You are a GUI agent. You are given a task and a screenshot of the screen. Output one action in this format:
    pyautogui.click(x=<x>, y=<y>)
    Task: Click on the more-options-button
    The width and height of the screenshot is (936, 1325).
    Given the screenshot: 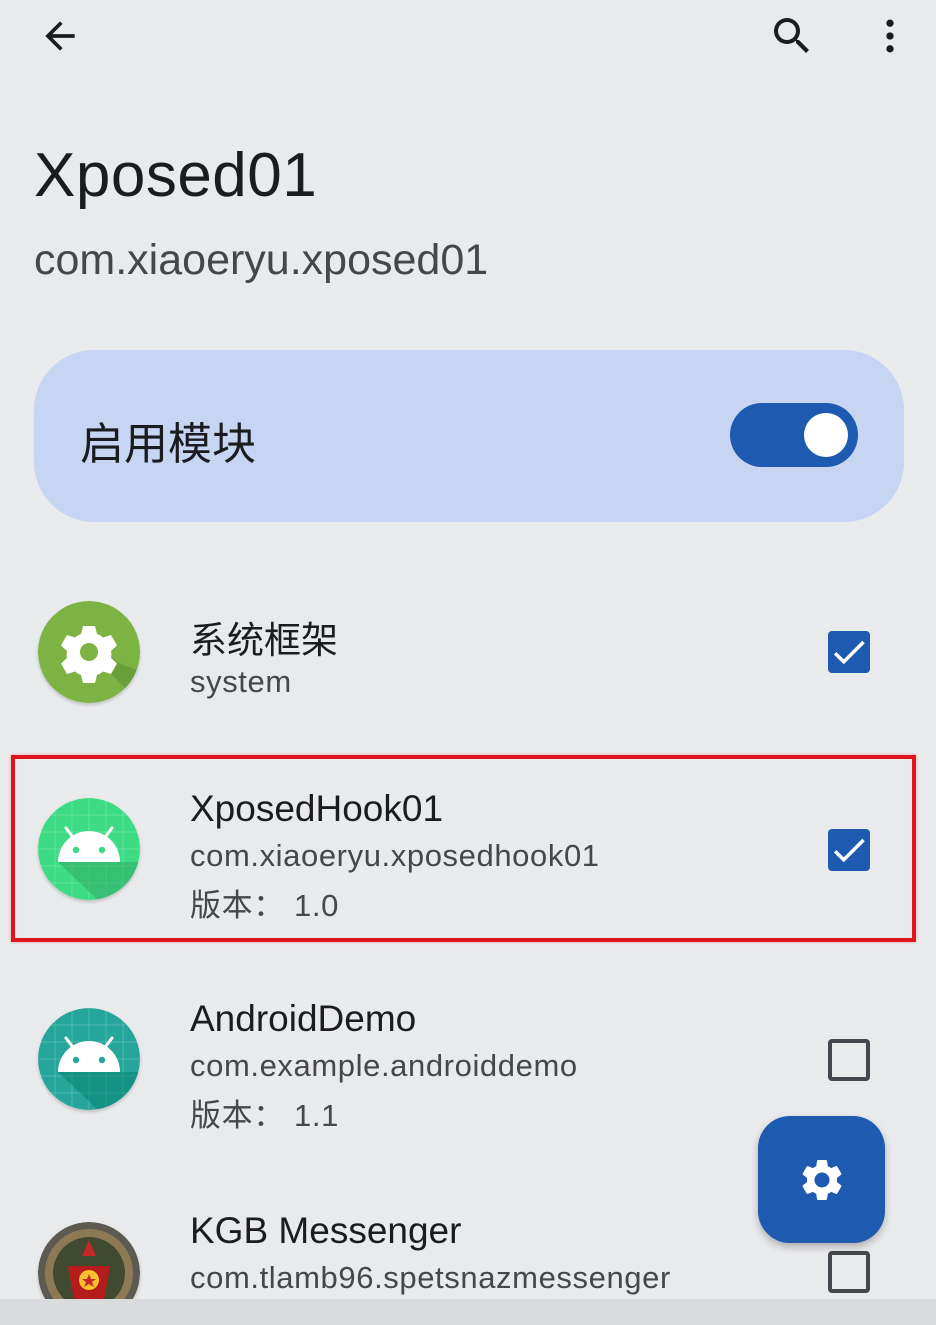 What is the action you would take?
    pyautogui.click(x=890, y=36)
    